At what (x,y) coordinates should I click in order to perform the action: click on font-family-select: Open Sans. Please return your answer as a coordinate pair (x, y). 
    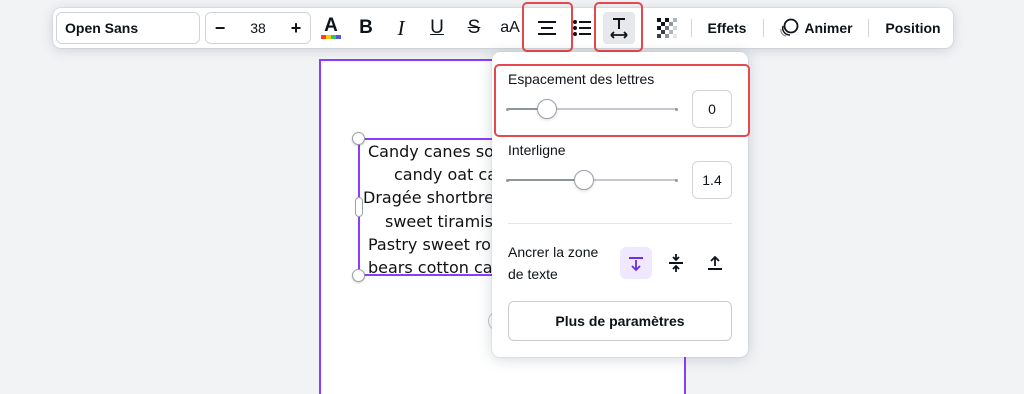
    Looking at the image, I should click on (128, 28).